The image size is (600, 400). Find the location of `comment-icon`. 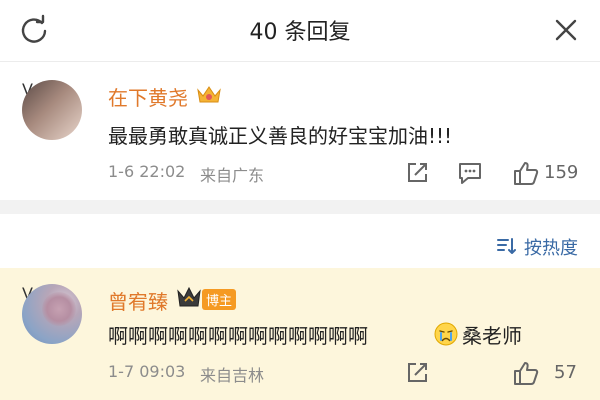

comment-icon is located at coordinates (470, 173).